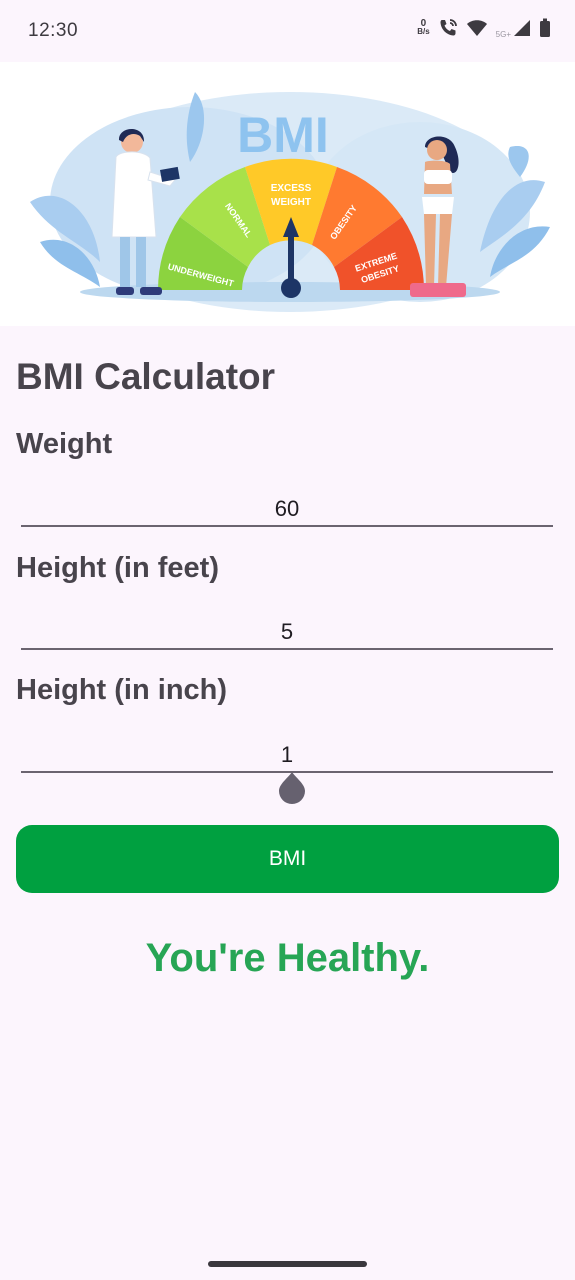 The width and height of the screenshot is (575, 1280). Describe the element at coordinates (287, 1264) in the screenshot. I see `gesture-nav-handle` at that location.